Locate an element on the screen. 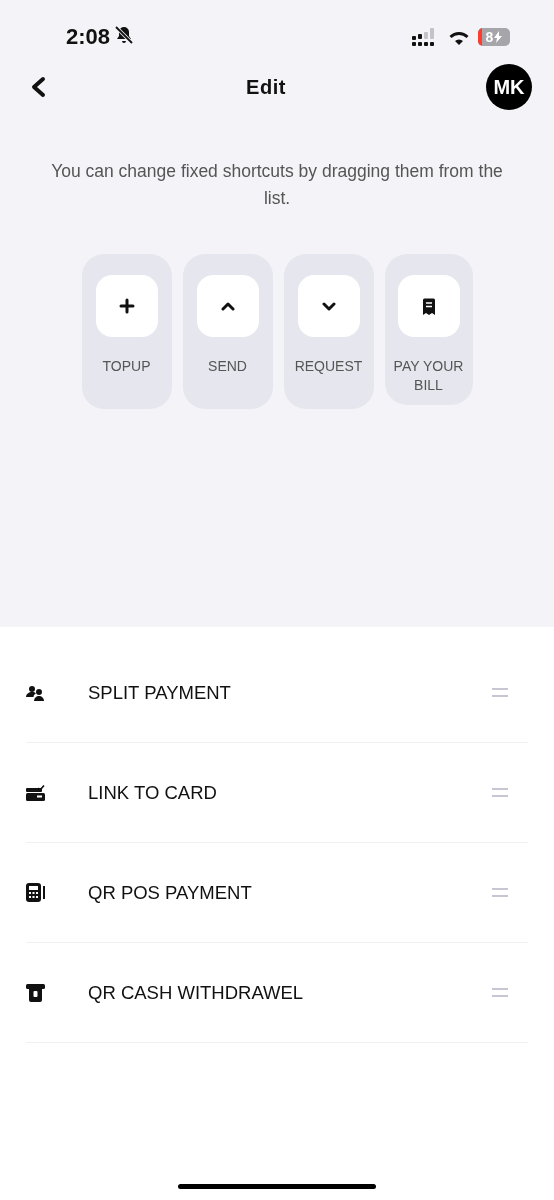  list-item-label: QR CASH WITHDRAWEL is located at coordinates (196, 992).